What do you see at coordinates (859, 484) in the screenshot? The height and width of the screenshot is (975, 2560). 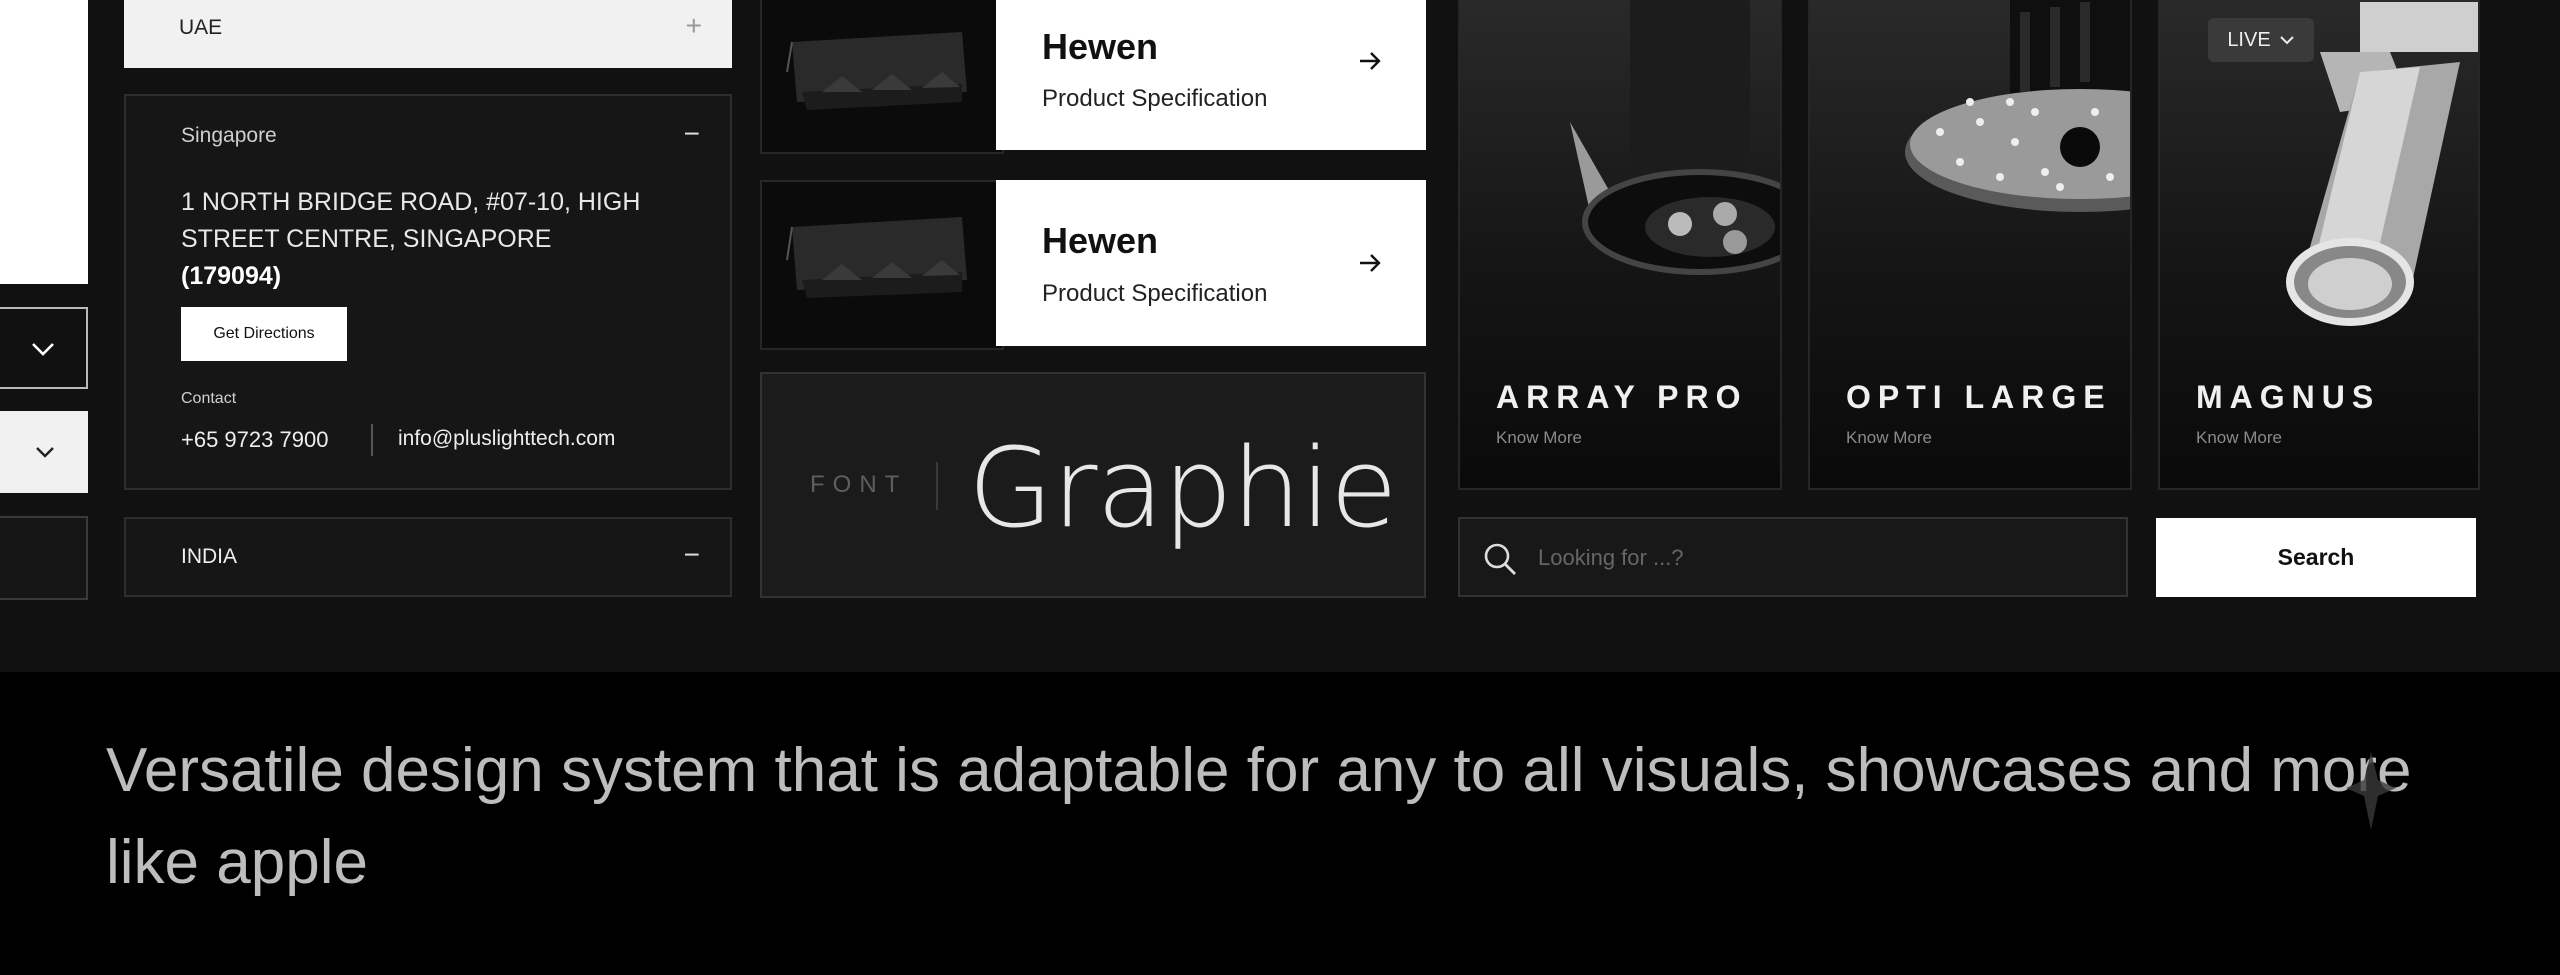 I see `font-label: FONT` at bounding box center [859, 484].